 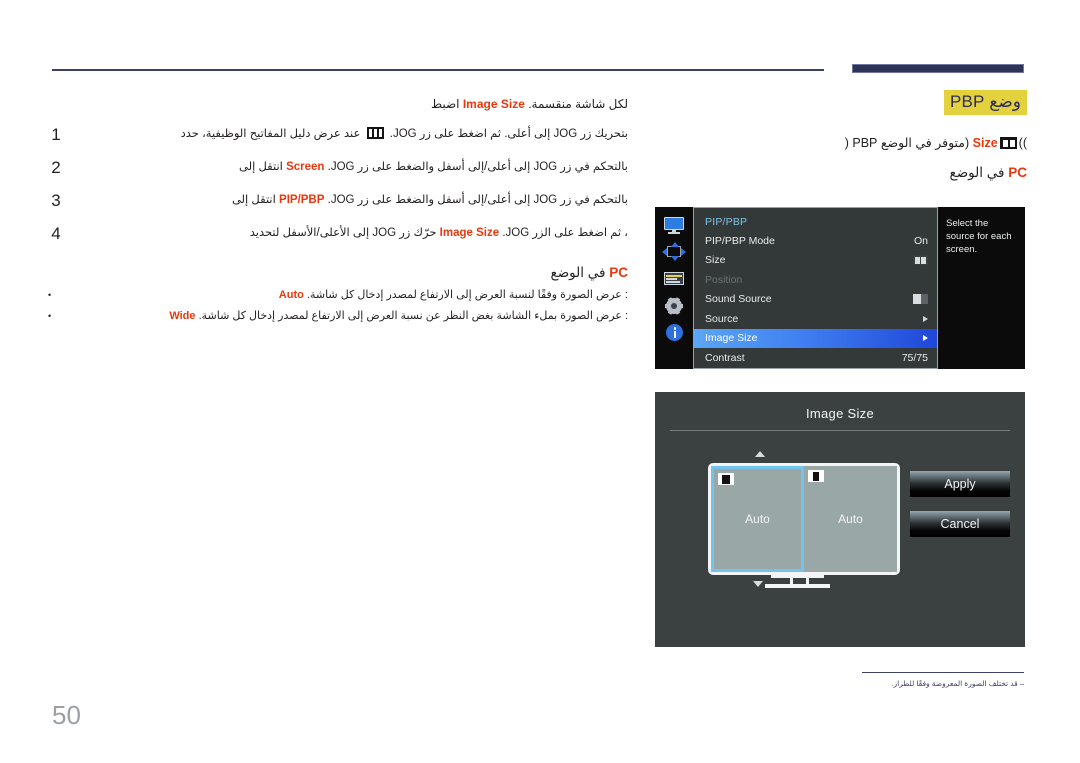 What do you see at coordinates (445, 104) in the screenshot?
I see `intro-pre: اضبط` at bounding box center [445, 104].